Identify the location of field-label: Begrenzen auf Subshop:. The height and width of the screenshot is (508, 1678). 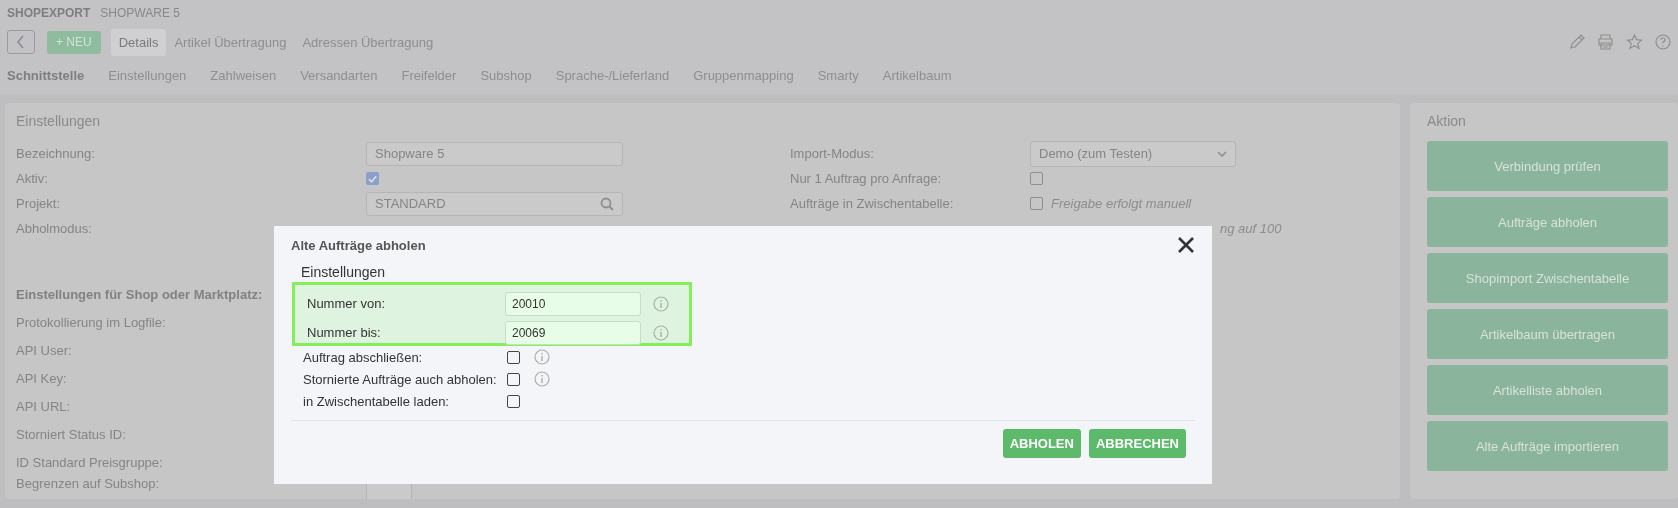
(88, 483).